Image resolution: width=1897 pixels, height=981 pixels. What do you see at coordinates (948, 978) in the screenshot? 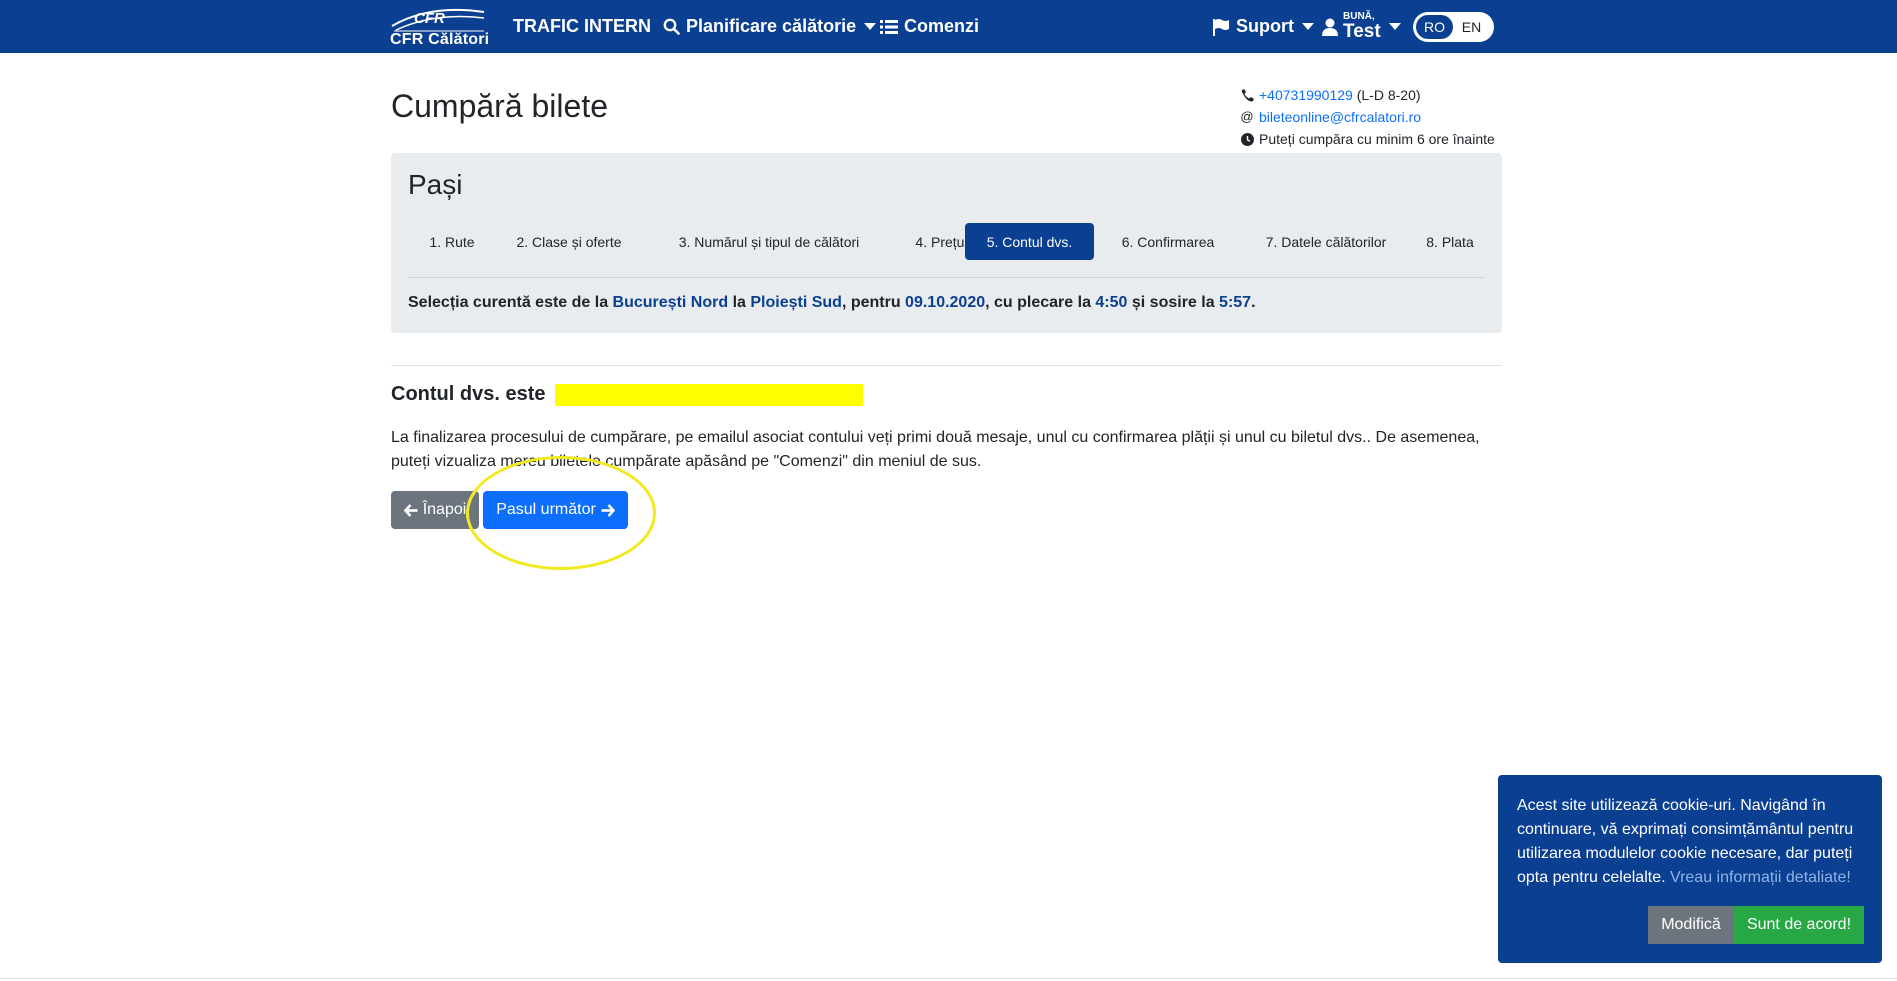
I see `footer-border` at bounding box center [948, 978].